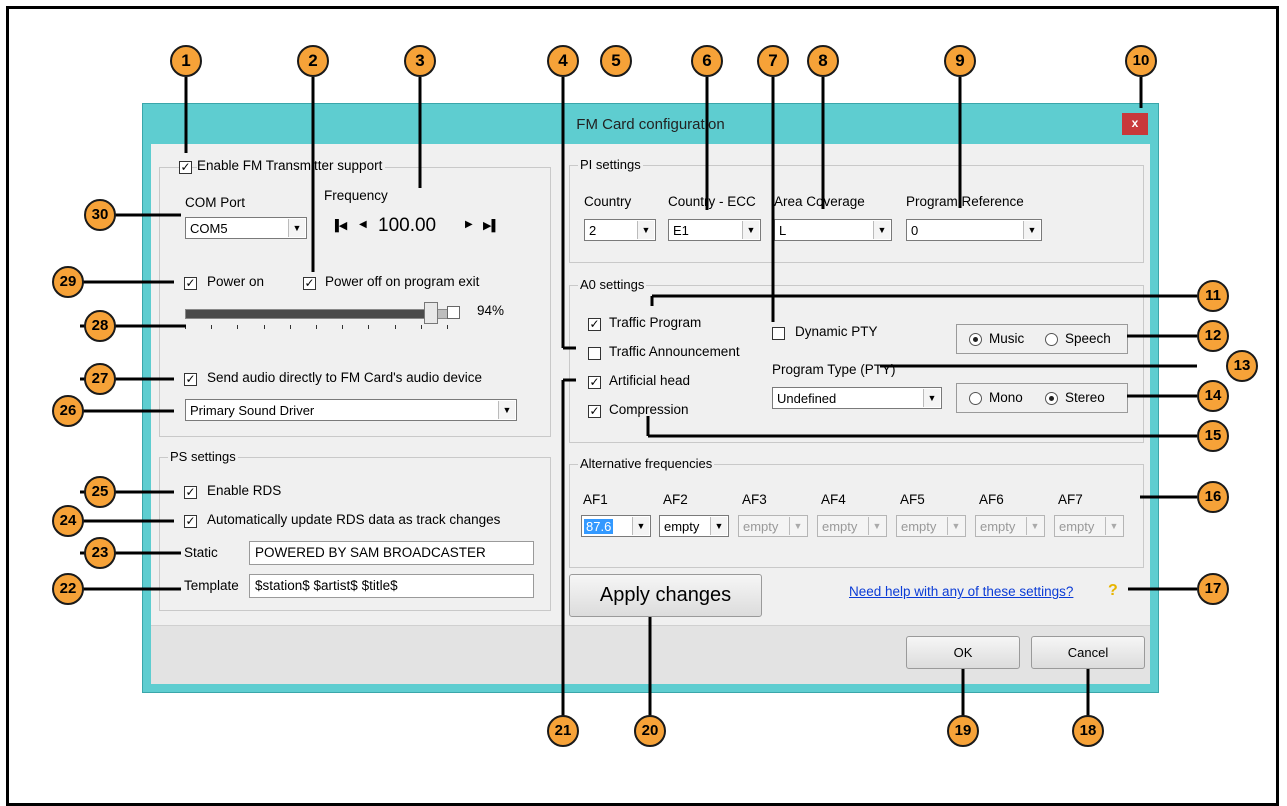 The height and width of the screenshot is (806, 1287). What do you see at coordinates (1088, 731) in the screenshot?
I see `callout-18: 18` at bounding box center [1088, 731].